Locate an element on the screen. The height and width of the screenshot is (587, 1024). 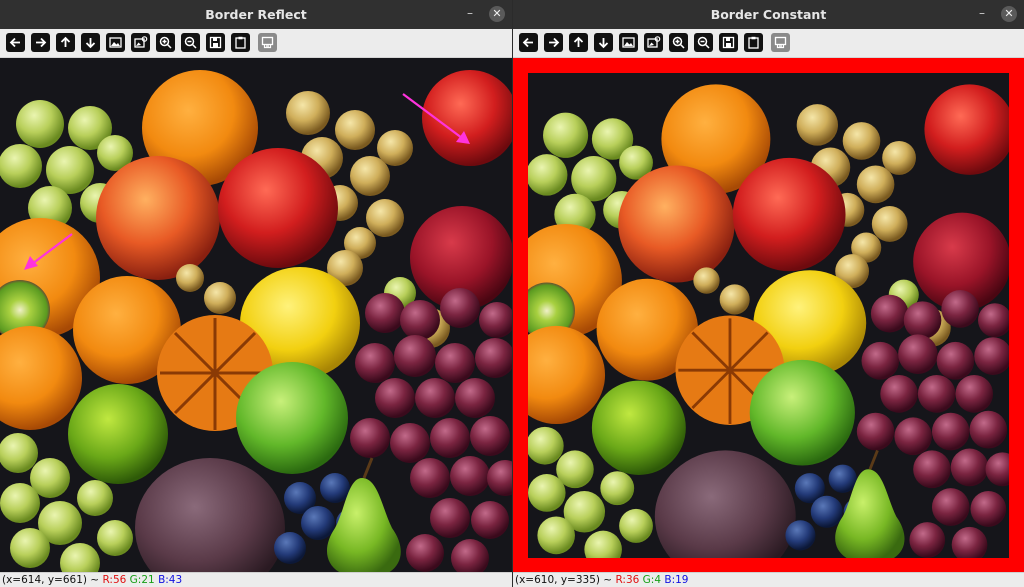
statusbar: (x=614, y=661) ~ R:56 G:21 B:43 is located at coordinates (256, 579).